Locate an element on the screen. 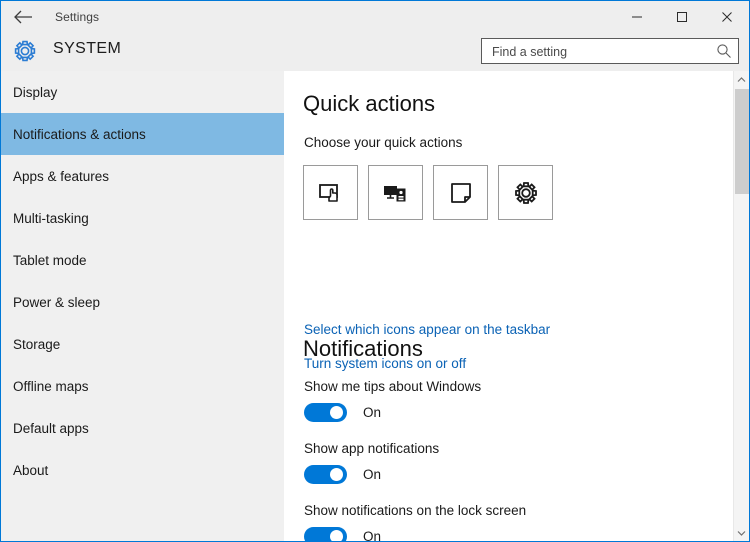 This screenshot has width=750, height=542. sidebar-item-label: Storage is located at coordinates (37, 344).